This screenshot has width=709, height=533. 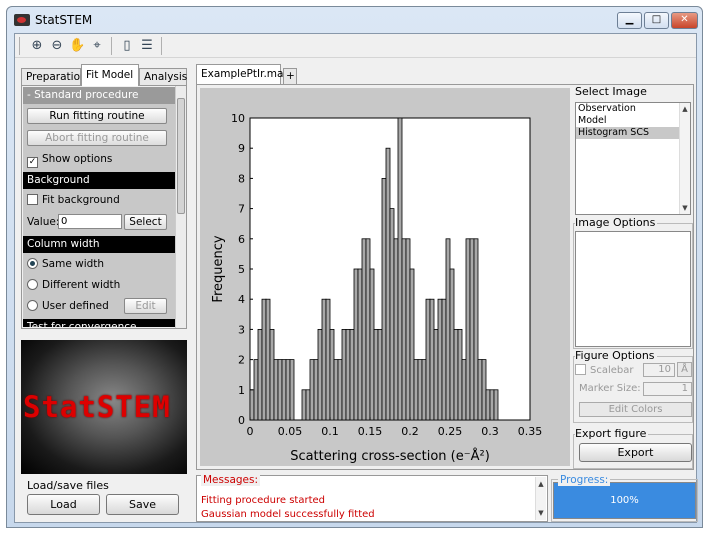 I want to click on zoom-out-icon: ⊖, so click(x=57, y=46).